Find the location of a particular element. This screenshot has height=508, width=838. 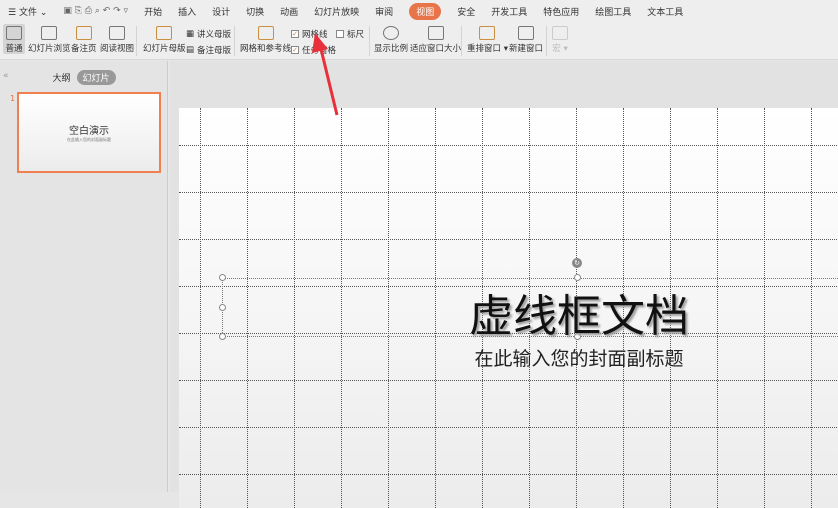

tab-outline: 大纲 is located at coordinates (61, 77).